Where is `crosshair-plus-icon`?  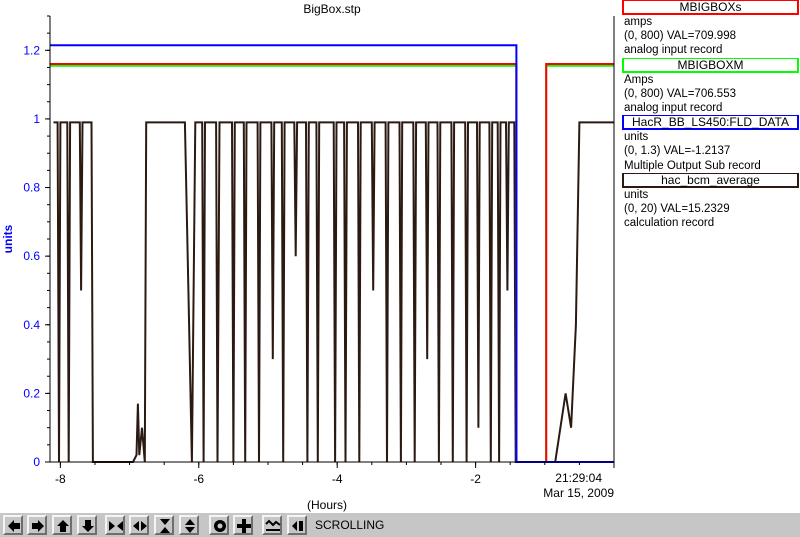 crosshair-plus-icon is located at coordinates (244, 526).